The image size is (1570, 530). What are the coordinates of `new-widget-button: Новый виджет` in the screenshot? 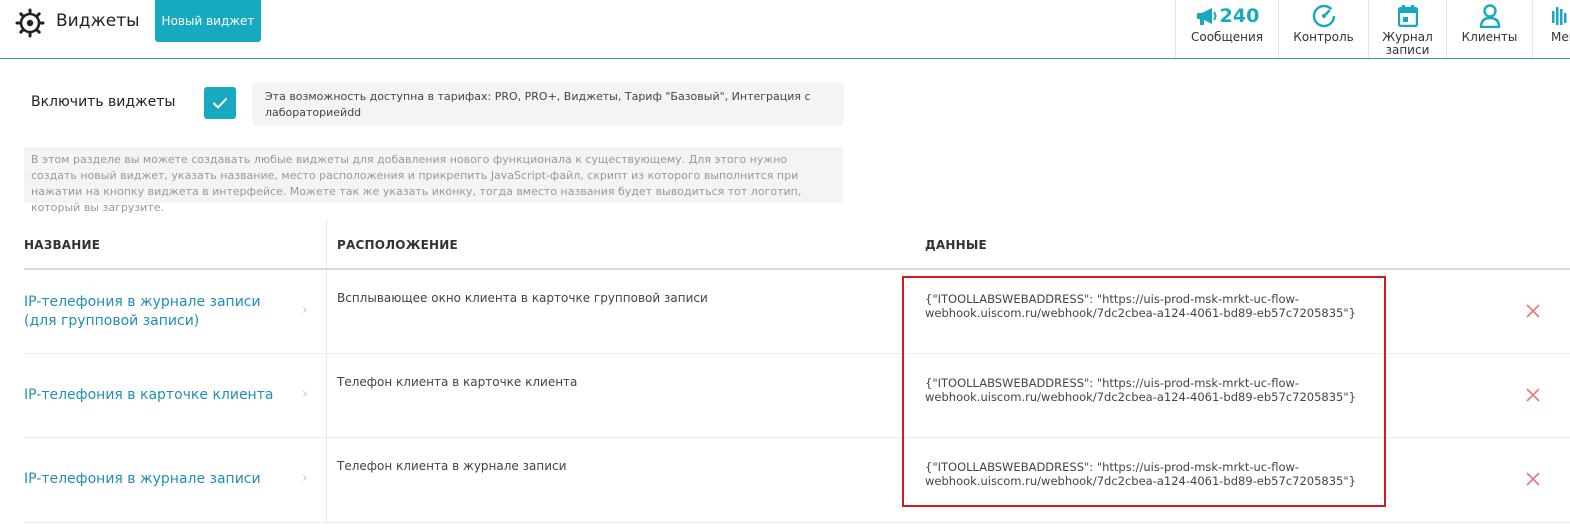 It's located at (208, 21).